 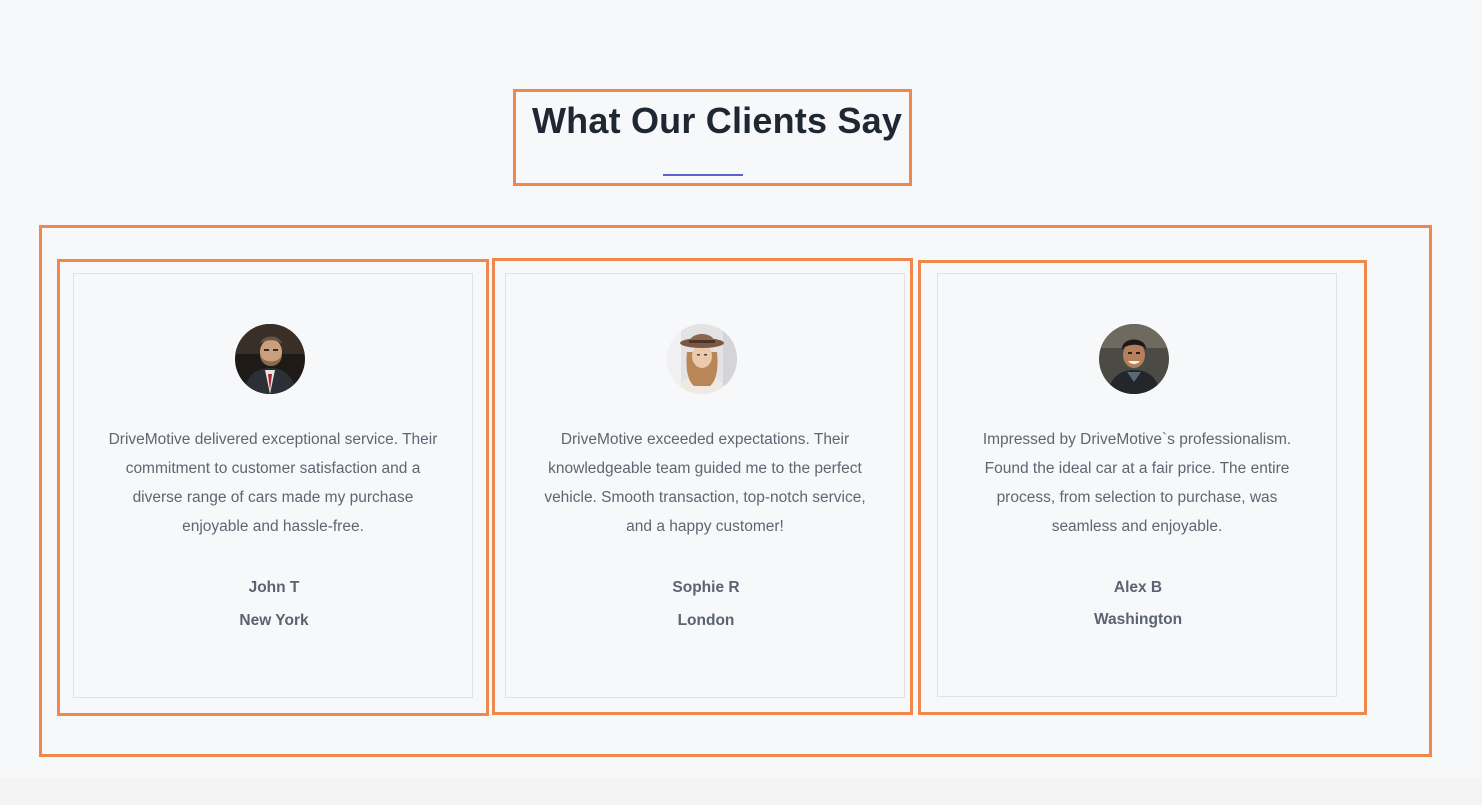 I want to click on footer-strip, so click(x=741, y=791).